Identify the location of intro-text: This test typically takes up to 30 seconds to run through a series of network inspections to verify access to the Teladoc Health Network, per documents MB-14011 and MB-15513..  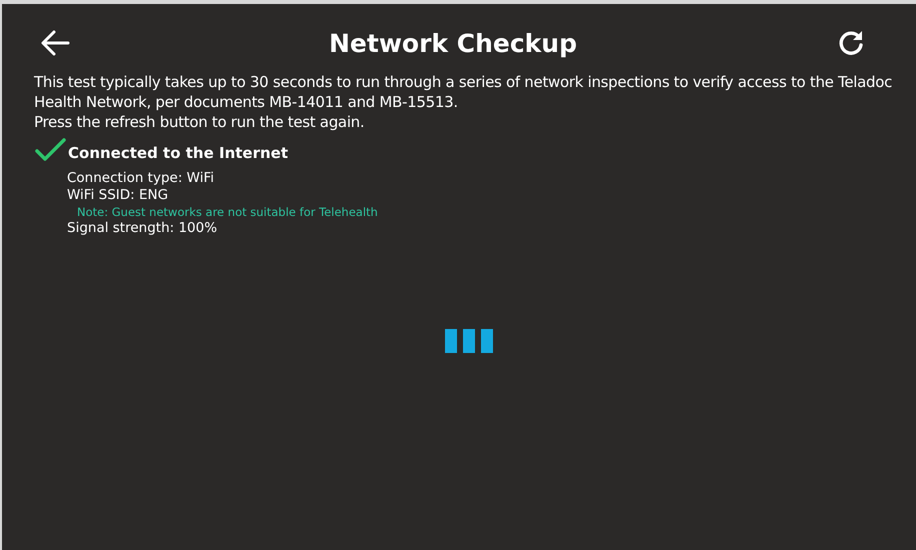
(464, 92).